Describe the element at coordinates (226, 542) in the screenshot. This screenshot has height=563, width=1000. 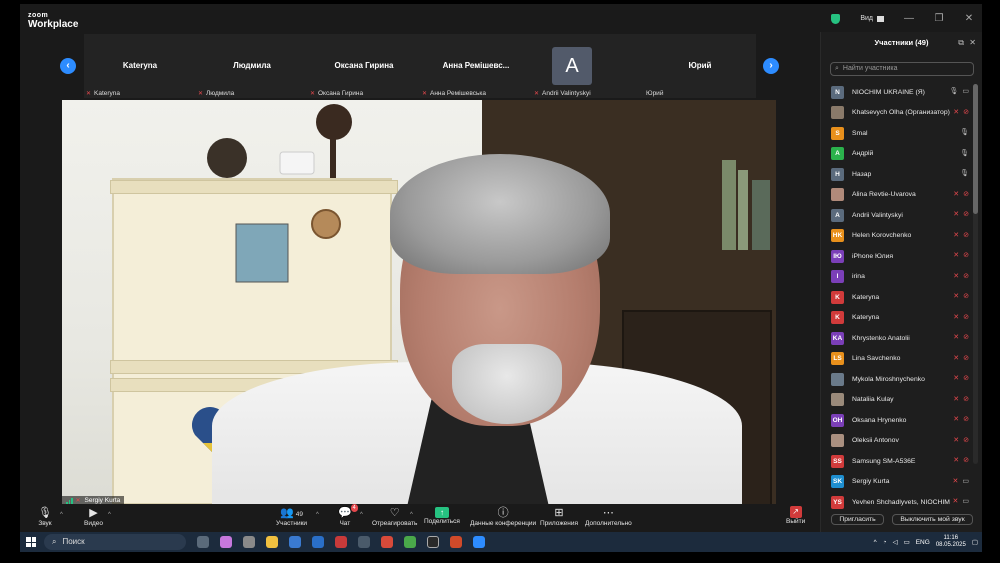
I see `copilot-icon` at that location.